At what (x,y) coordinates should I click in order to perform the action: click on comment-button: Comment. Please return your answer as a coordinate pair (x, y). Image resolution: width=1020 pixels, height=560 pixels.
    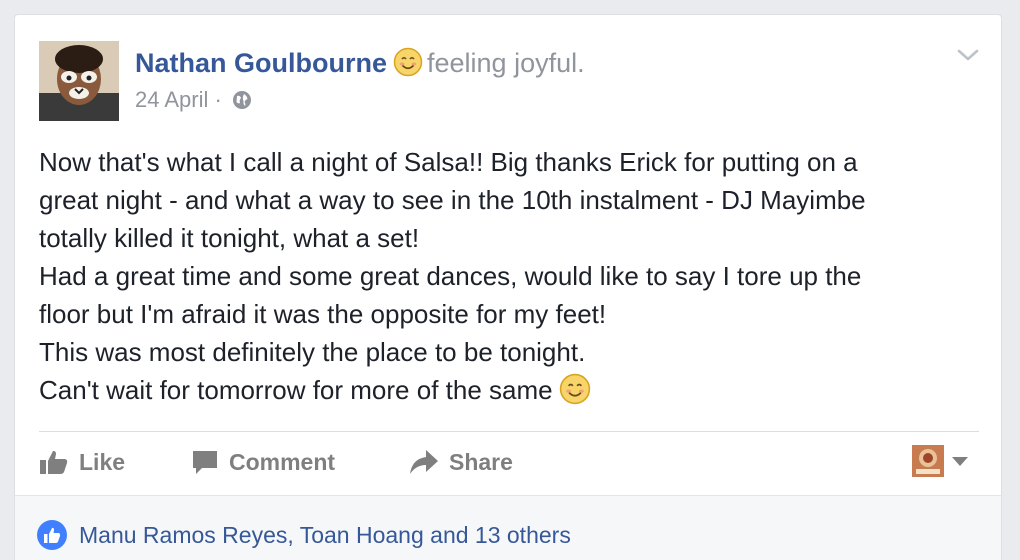
    Looking at the image, I should click on (263, 462).